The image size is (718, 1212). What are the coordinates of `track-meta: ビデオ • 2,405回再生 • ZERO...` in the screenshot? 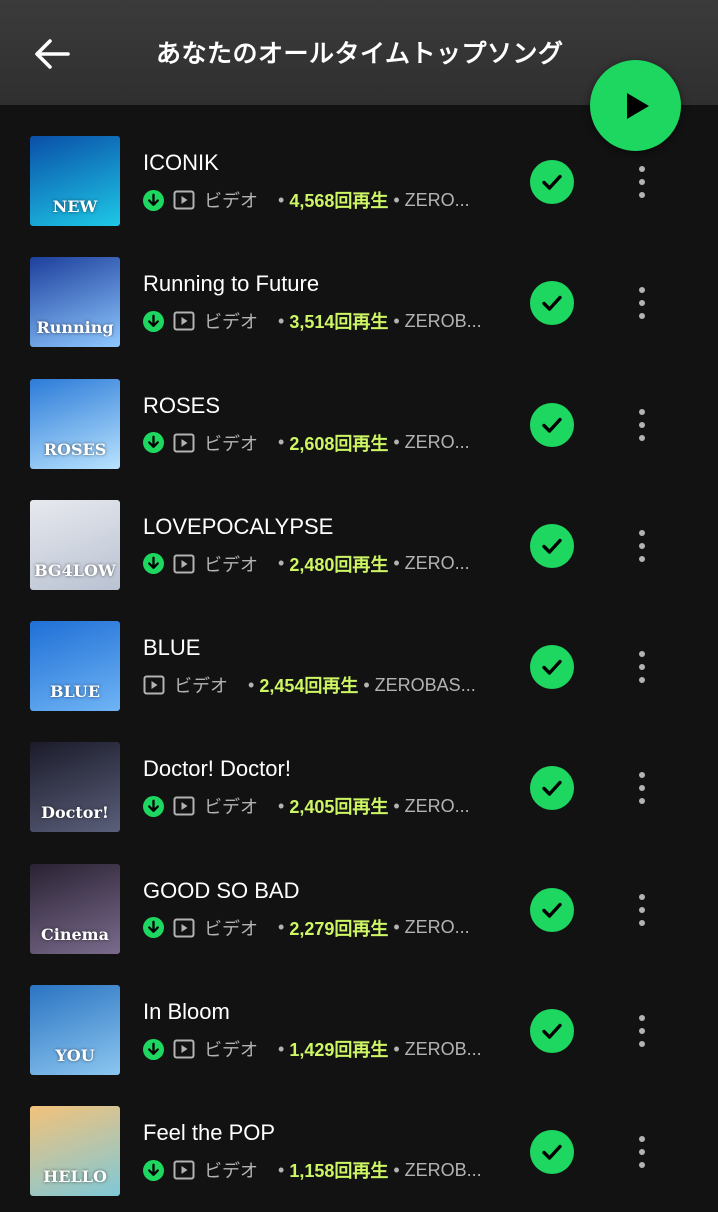 It's located at (315, 806).